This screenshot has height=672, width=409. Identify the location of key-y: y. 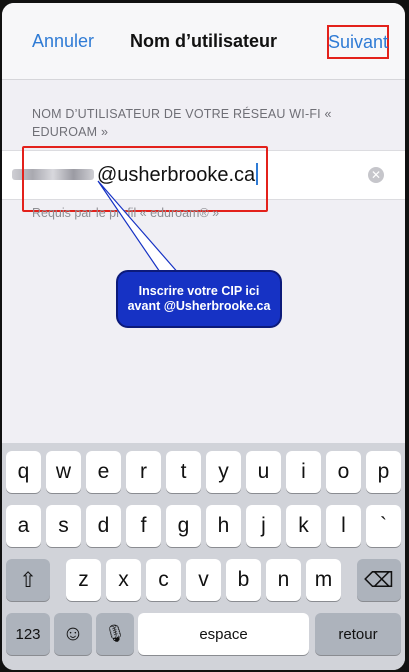
(223, 472).